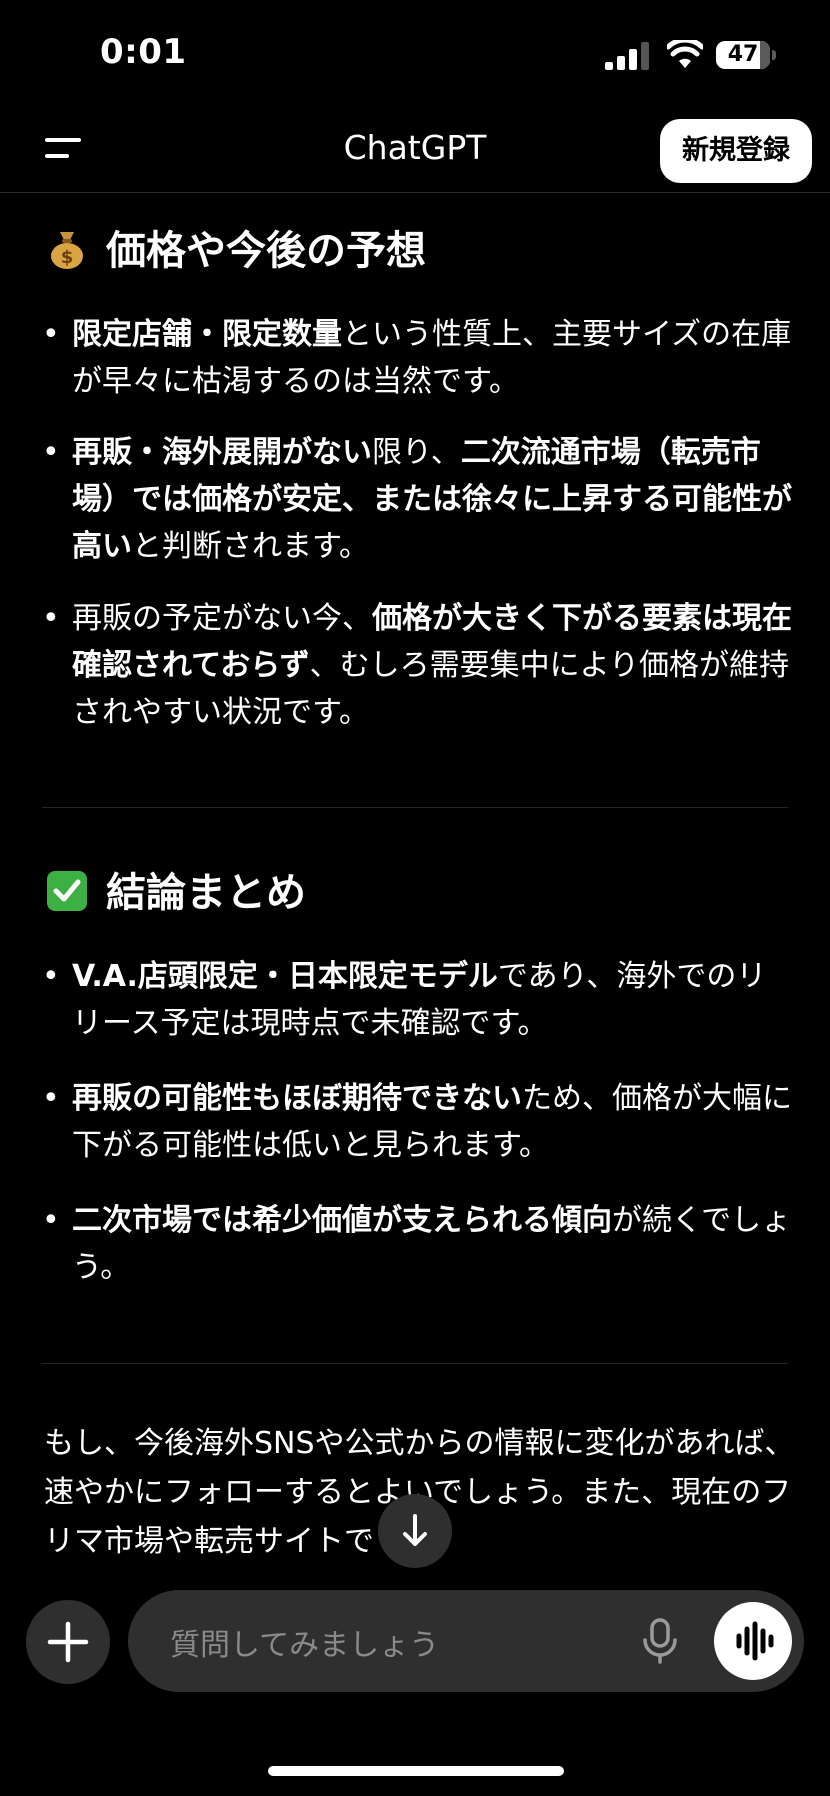 The width and height of the screenshot is (830, 1796). Describe the element at coordinates (143, 52) in the screenshot. I see `status-time: 0:01` at that location.